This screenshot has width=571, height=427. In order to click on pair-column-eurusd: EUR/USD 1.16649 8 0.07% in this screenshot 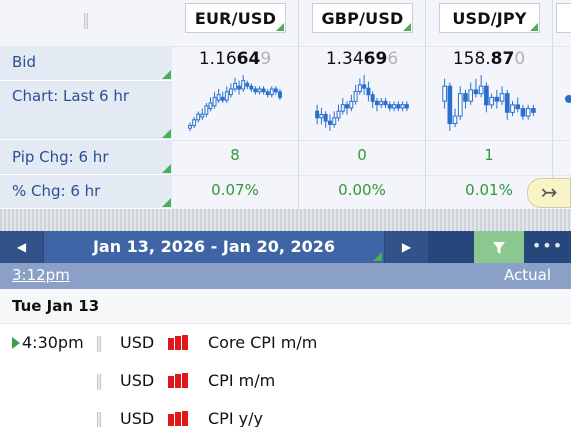, I will do `click(235, 104)`.